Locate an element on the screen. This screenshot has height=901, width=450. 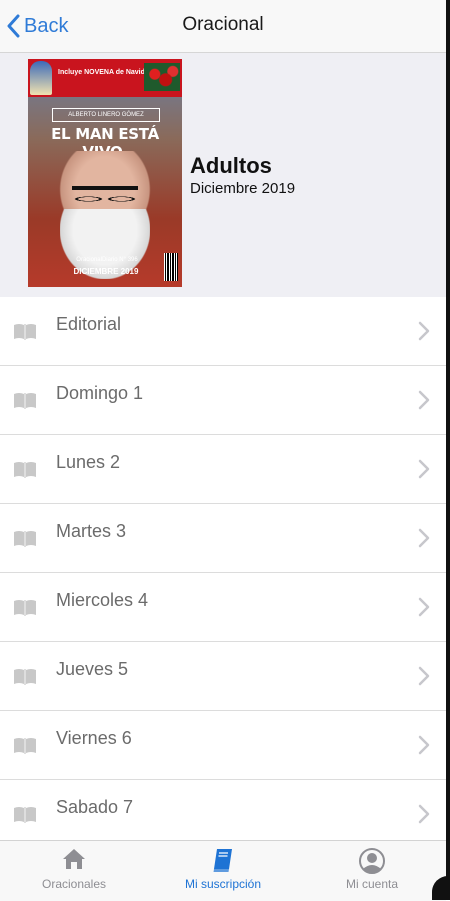
tab-label: Mi suscripción is located at coordinates (223, 884).